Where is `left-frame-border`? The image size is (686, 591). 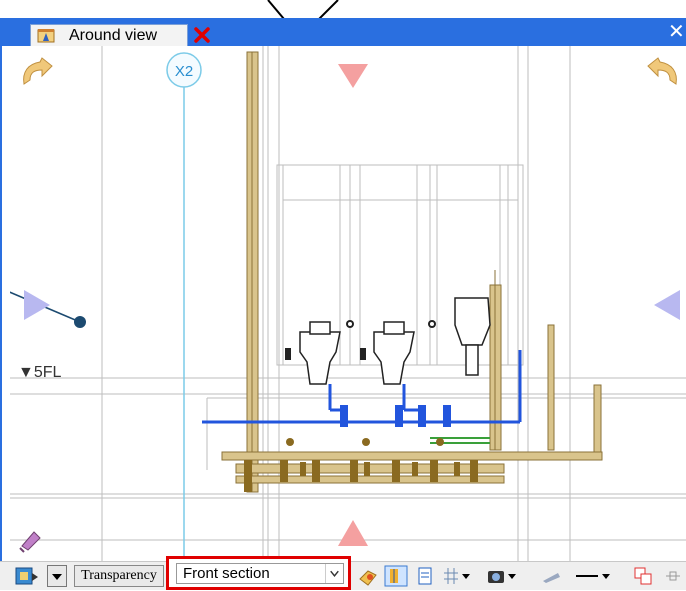
left-frame-border is located at coordinates (5, 318).